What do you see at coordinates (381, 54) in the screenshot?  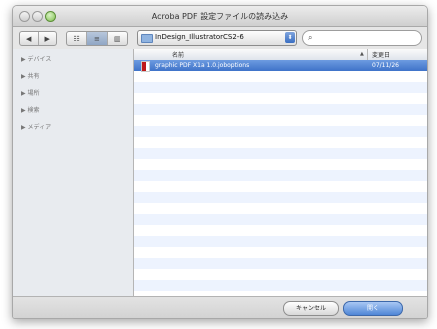 I see `column-header-date: 変更日` at bounding box center [381, 54].